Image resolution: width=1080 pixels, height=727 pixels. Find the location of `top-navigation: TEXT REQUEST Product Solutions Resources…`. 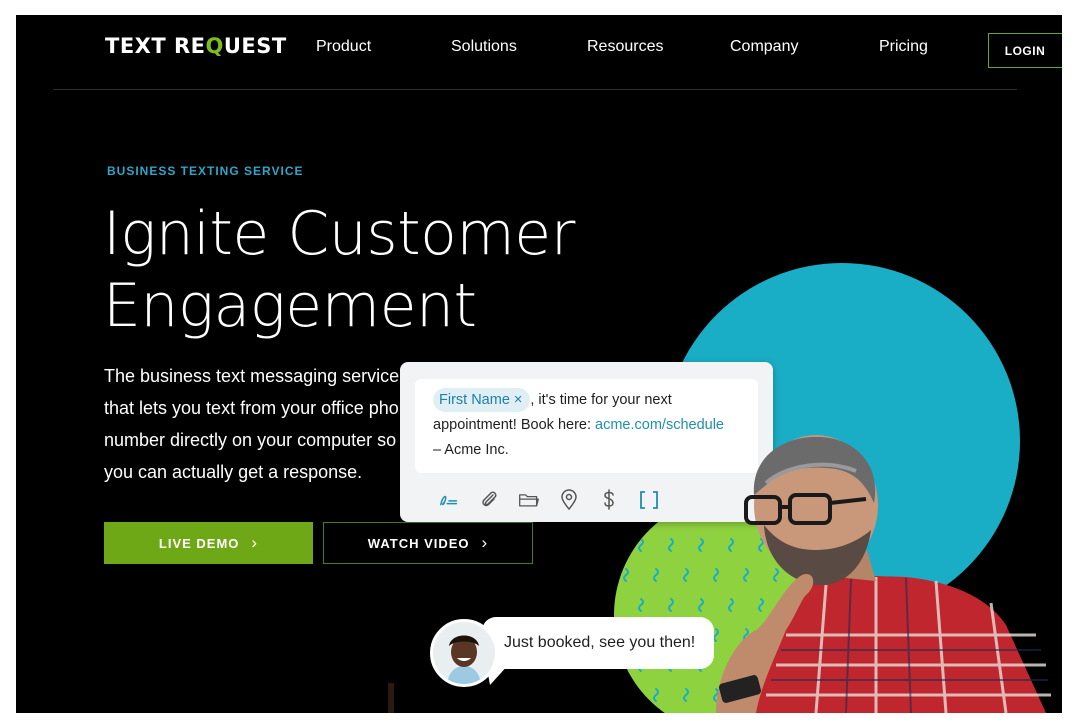

top-navigation: TEXT REQUEST Product Solutions Resources… is located at coordinates (539, 52).